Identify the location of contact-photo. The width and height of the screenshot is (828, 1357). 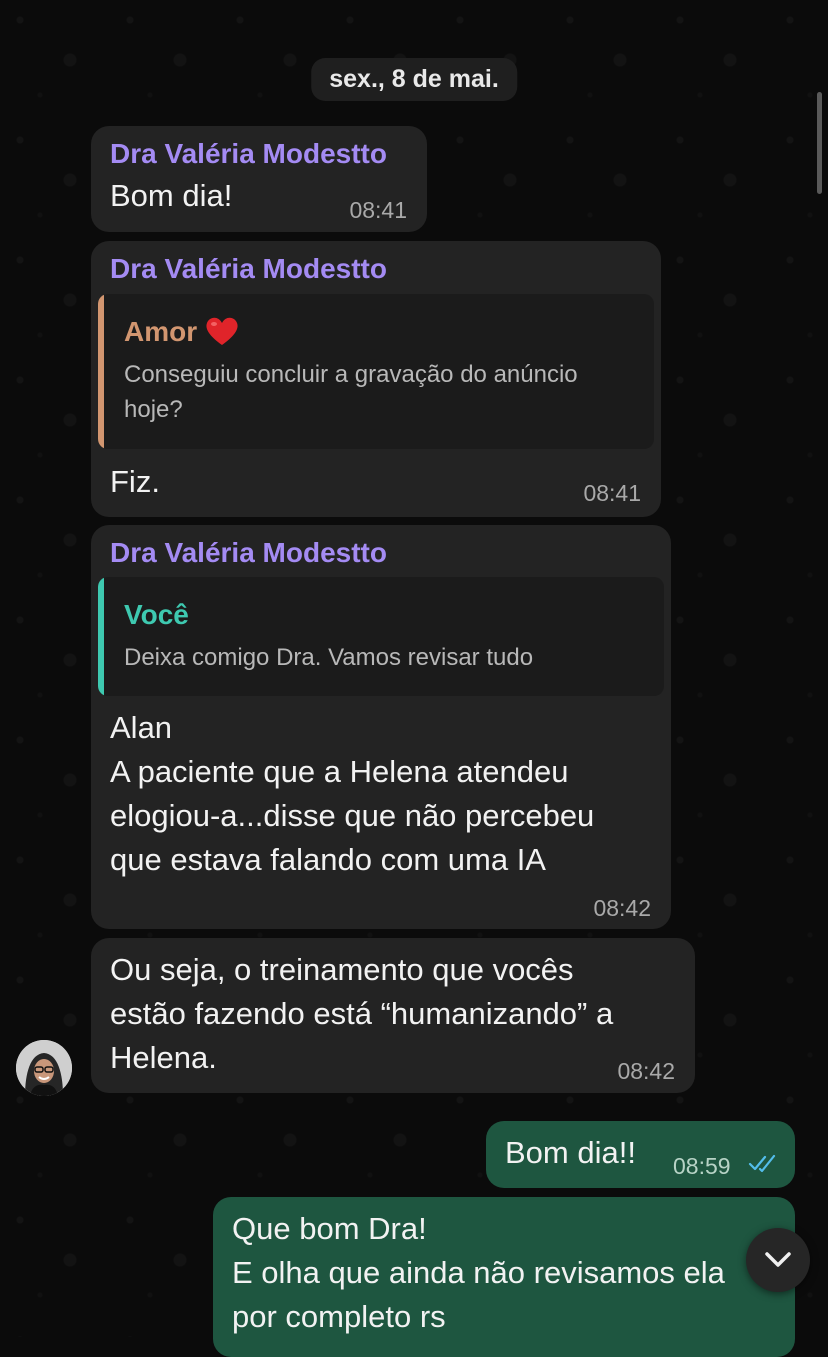
(44, 1068).